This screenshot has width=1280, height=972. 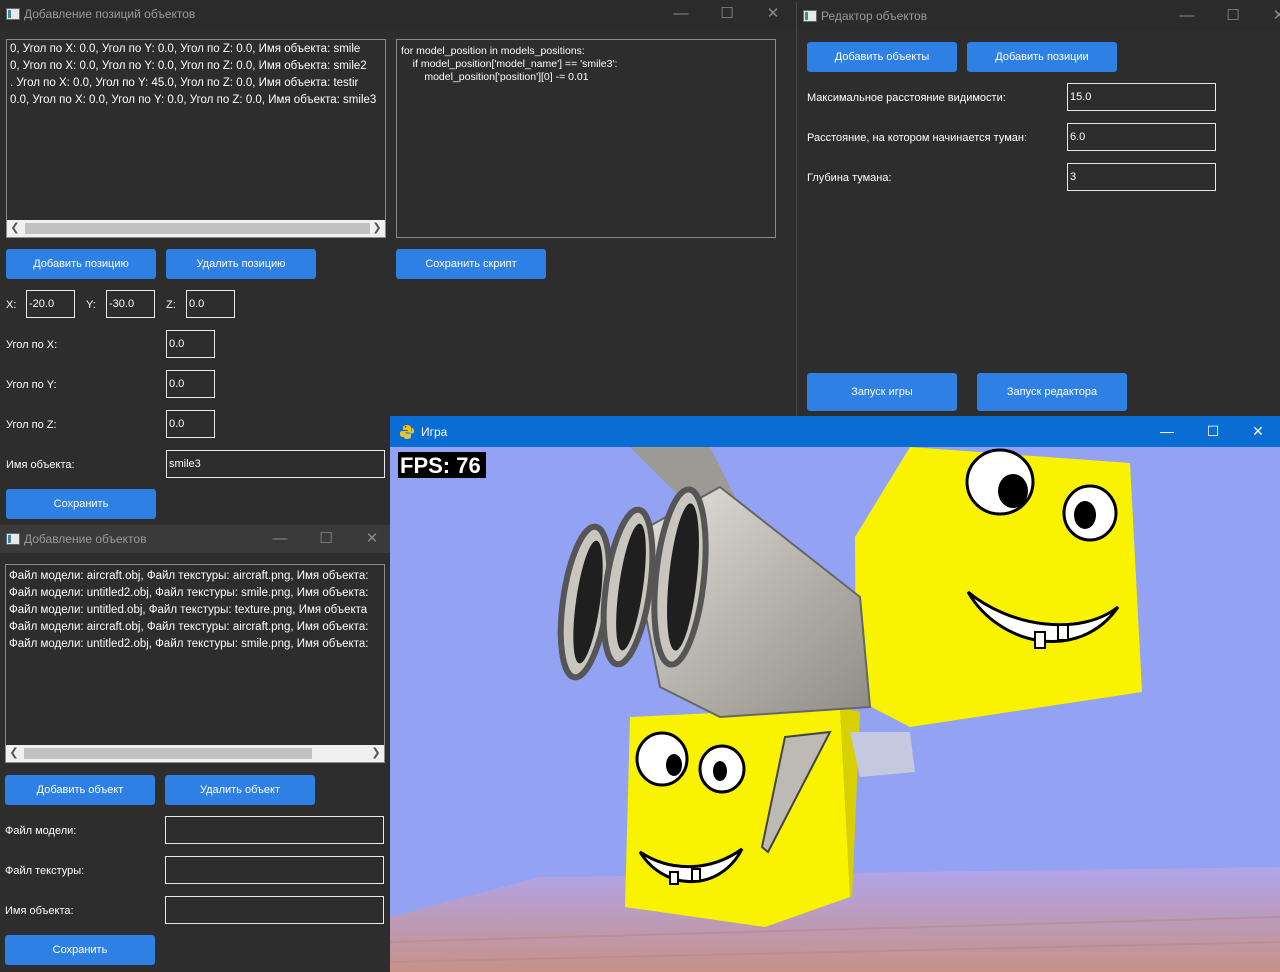 I want to click on add-object-button: Добавить объект, so click(x=80, y=790).